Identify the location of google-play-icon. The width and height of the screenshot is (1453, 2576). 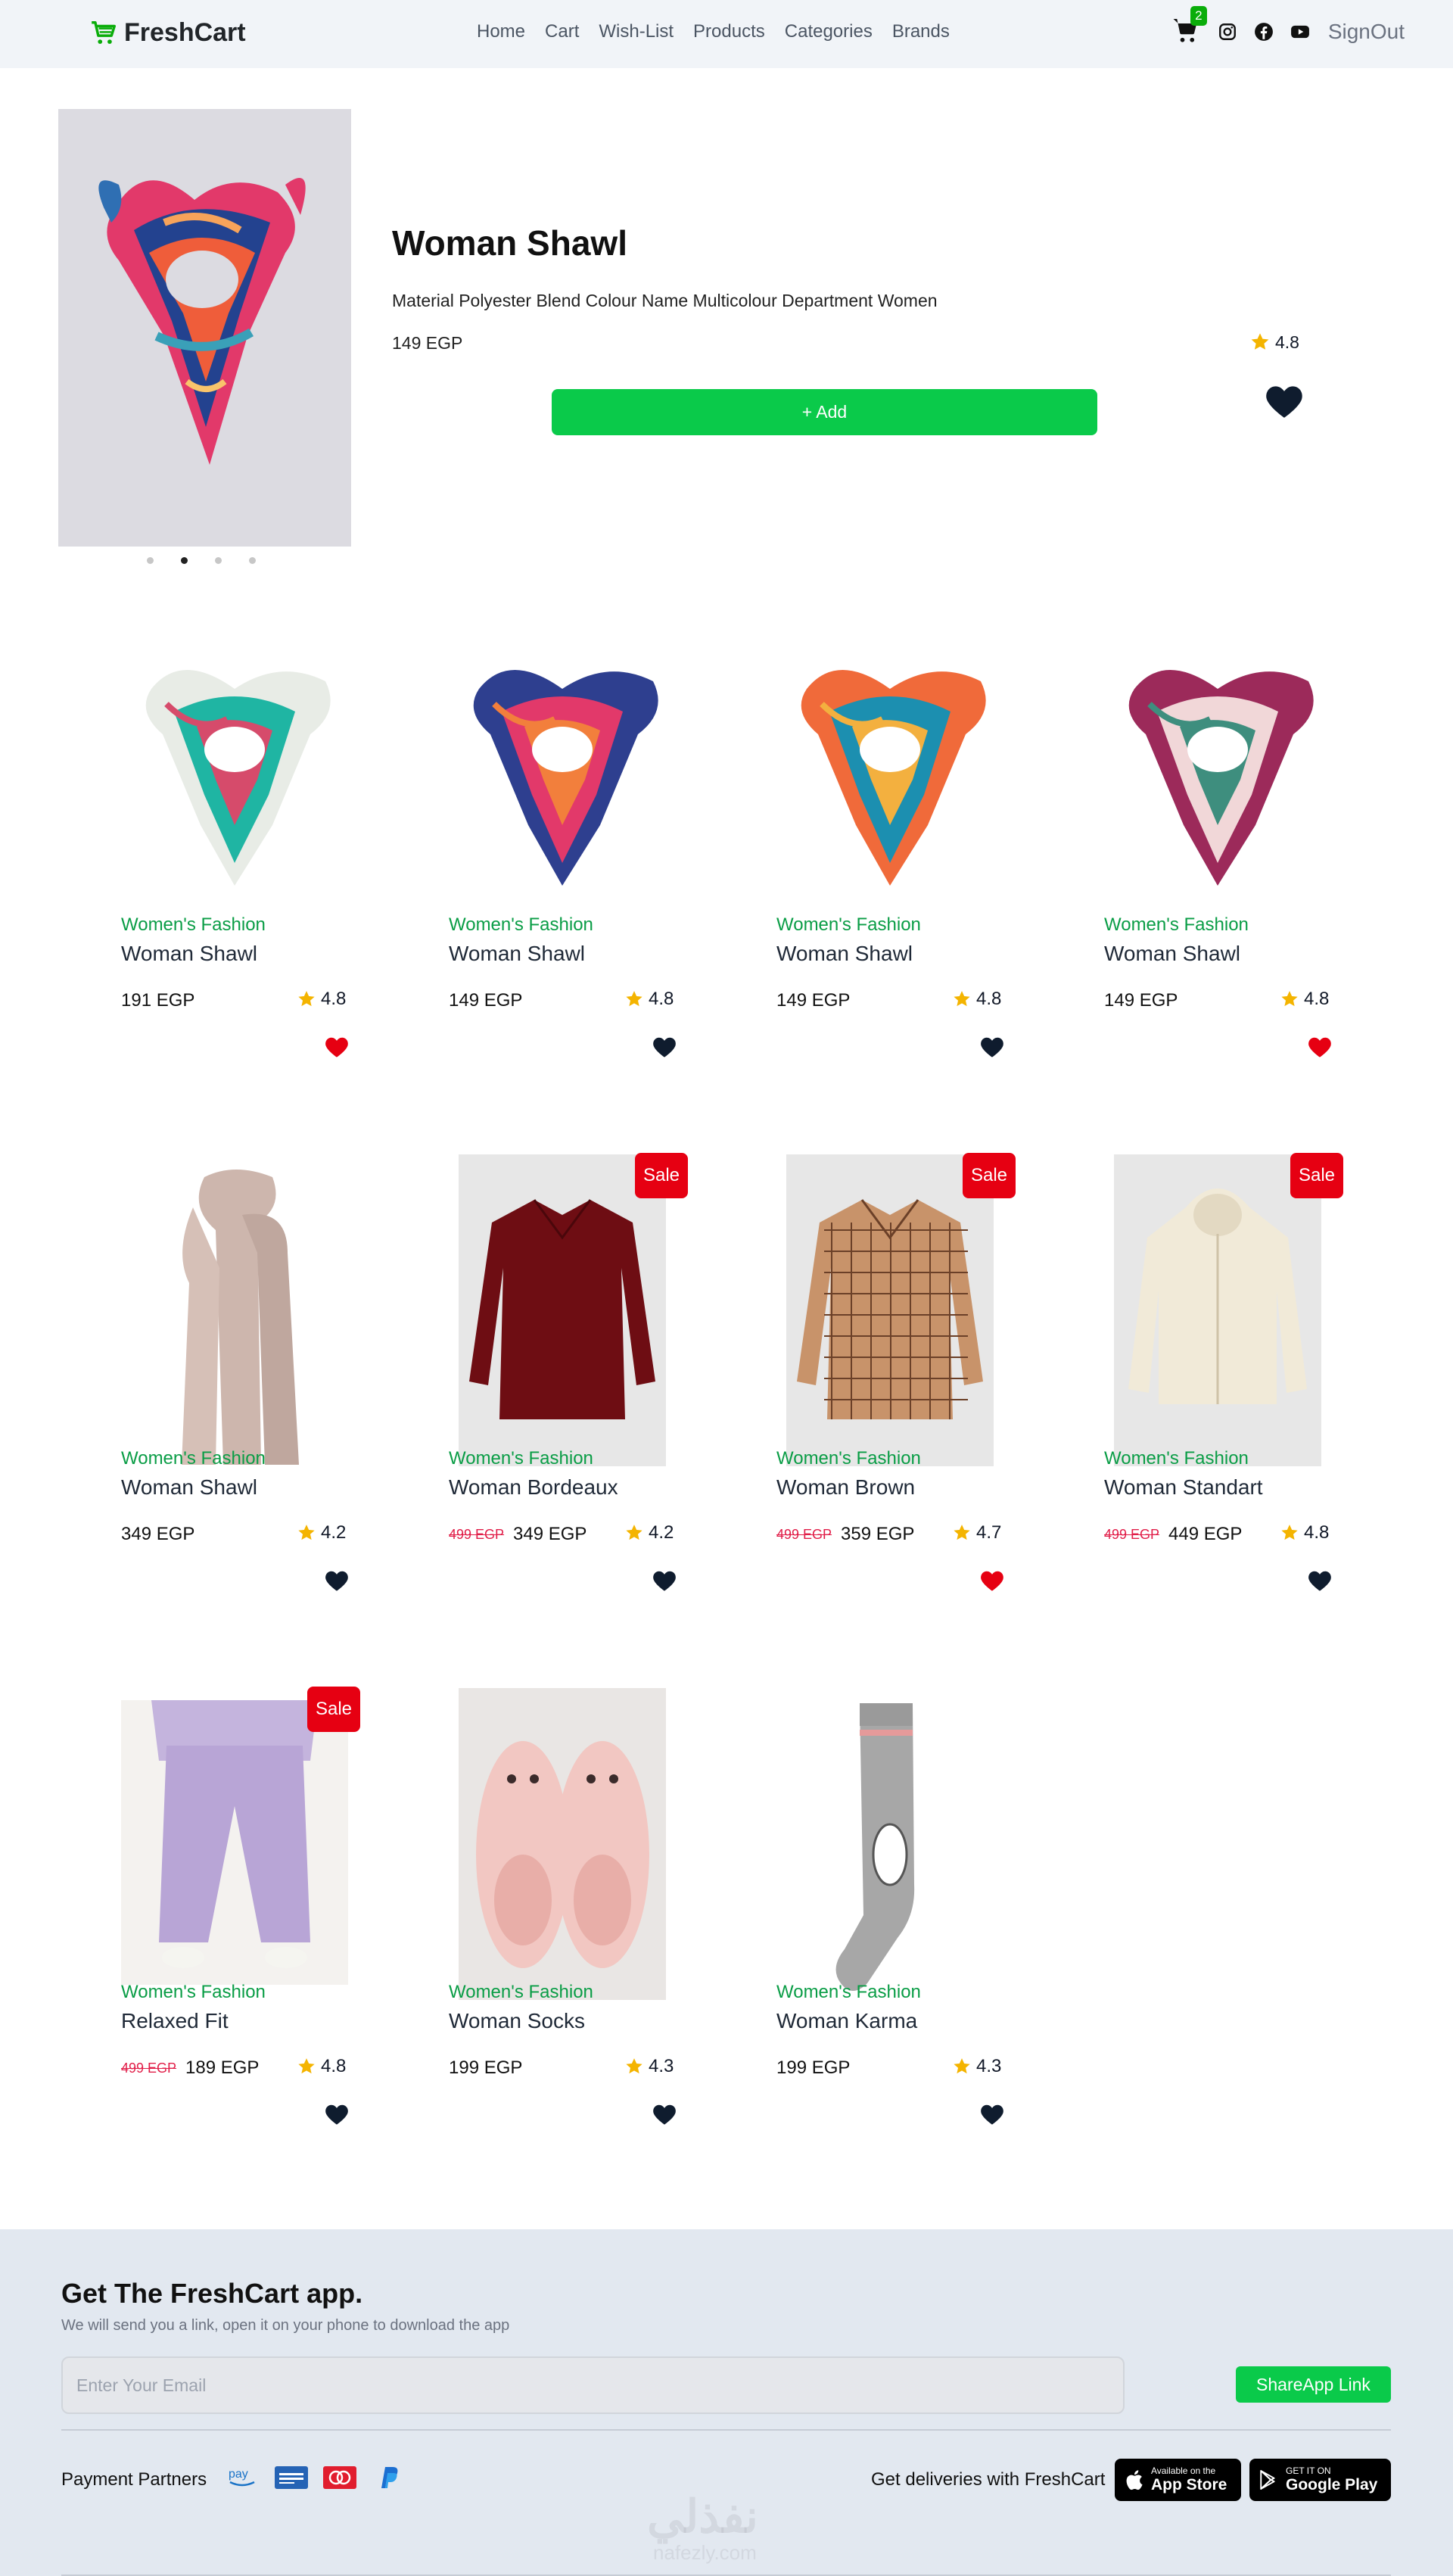
(1267, 2480).